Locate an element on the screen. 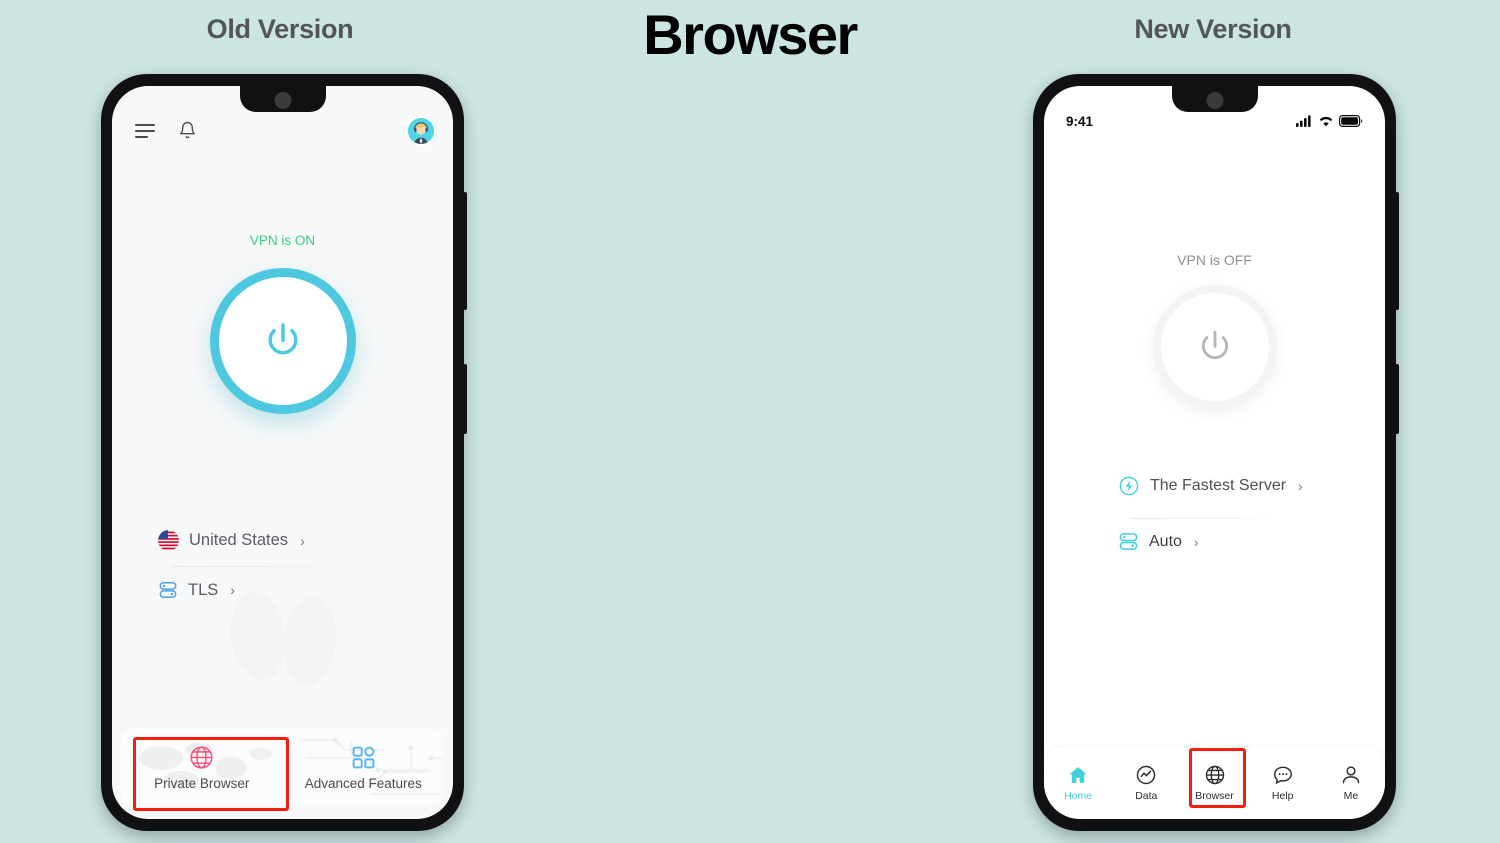  server-selector-row: The Fastest Server › is located at coordinates (1210, 486).